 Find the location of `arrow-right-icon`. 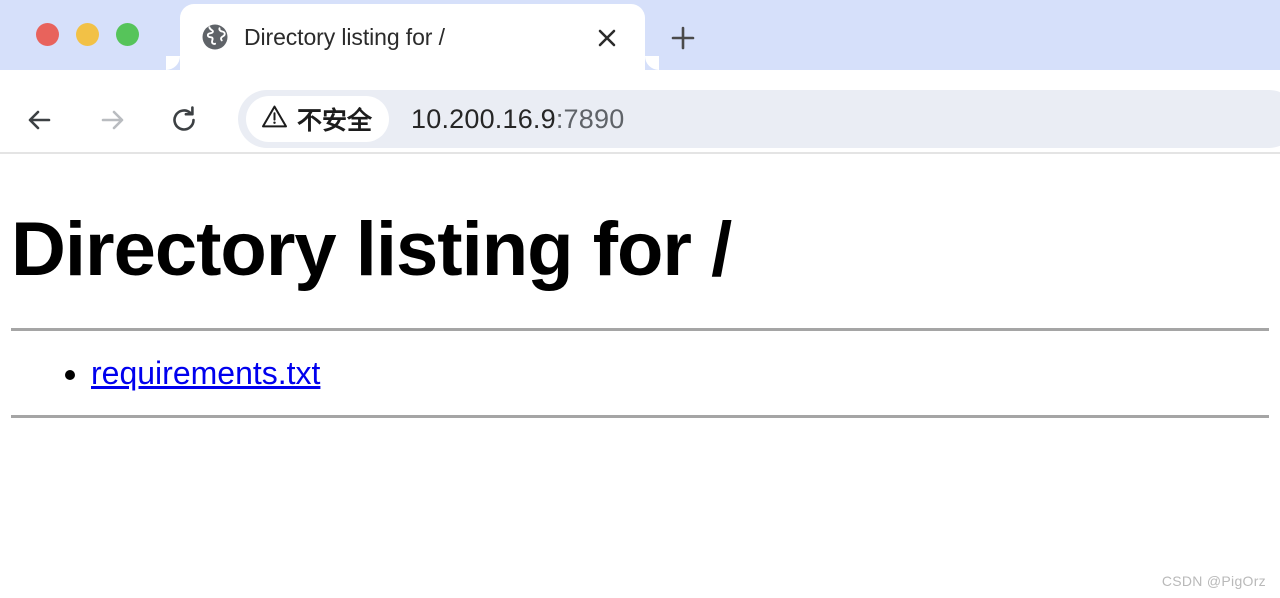

arrow-right-icon is located at coordinates (112, 120).